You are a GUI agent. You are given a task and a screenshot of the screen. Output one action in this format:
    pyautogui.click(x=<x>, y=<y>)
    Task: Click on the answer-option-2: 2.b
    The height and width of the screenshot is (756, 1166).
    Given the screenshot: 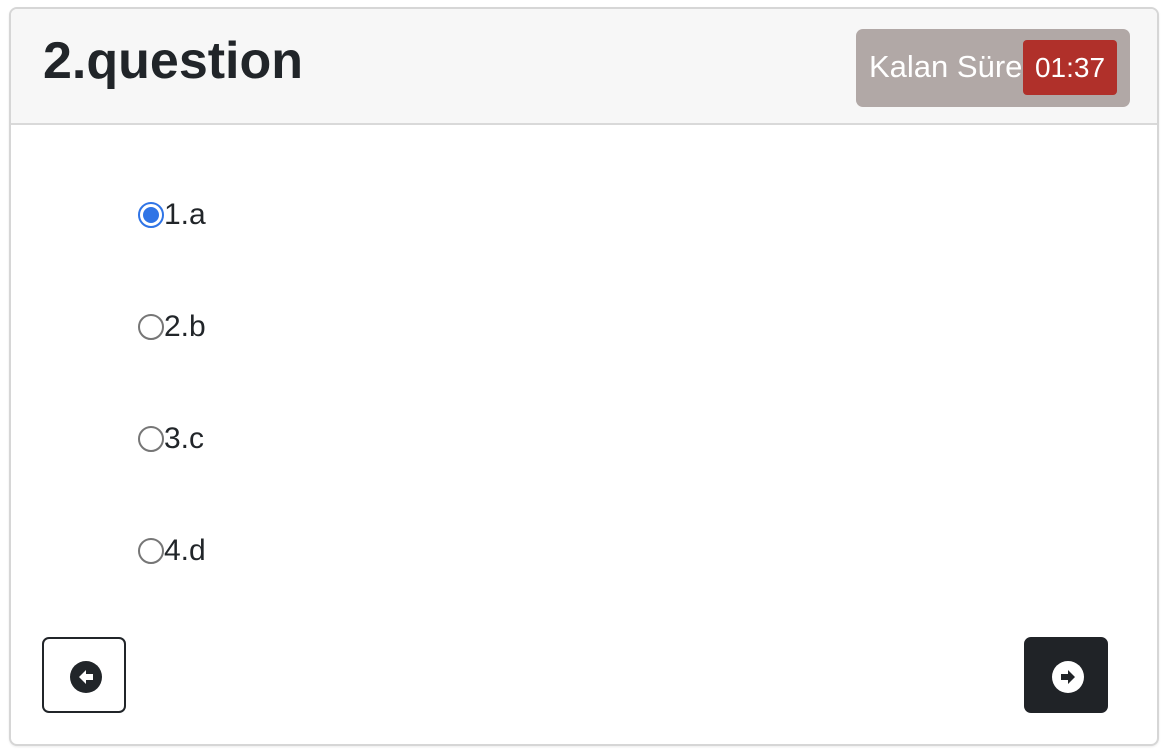 What is the action you would take?
    pyautogui.click(x=248, y=327)
    